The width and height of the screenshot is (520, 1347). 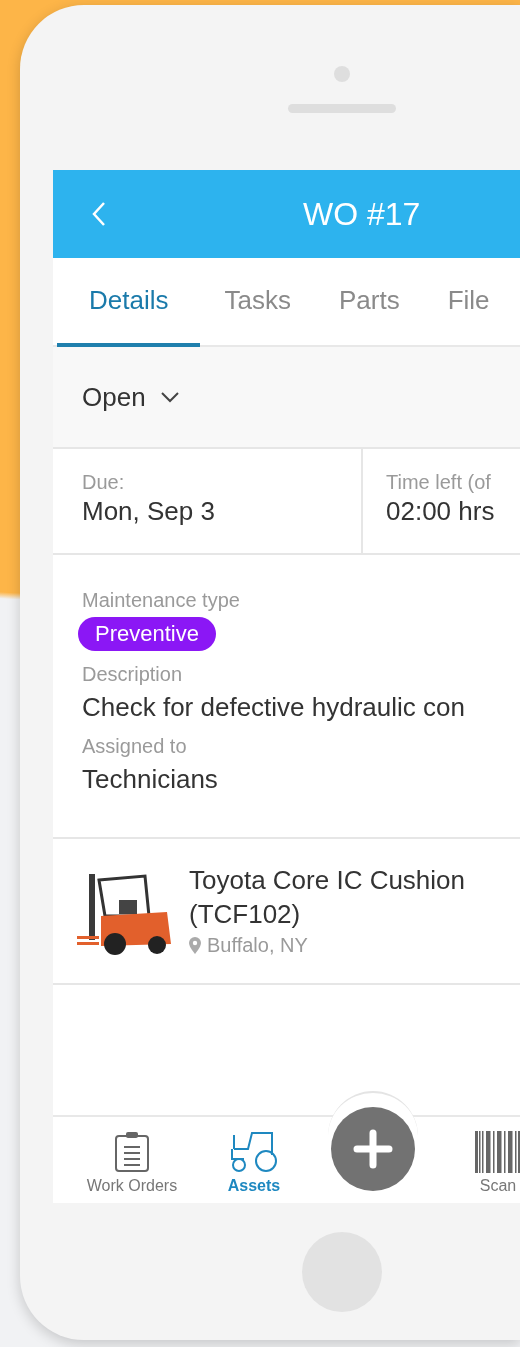 What do you see at coordinates (257, 945) in the screenshot?
I see `asset-location: Buffalo, NY` at bounding box center [257, 945].